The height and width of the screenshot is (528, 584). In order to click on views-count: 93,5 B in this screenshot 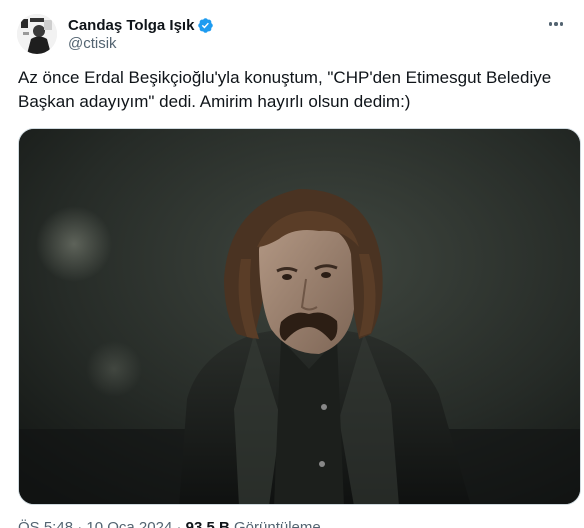, I will do `click(207, 523)`.